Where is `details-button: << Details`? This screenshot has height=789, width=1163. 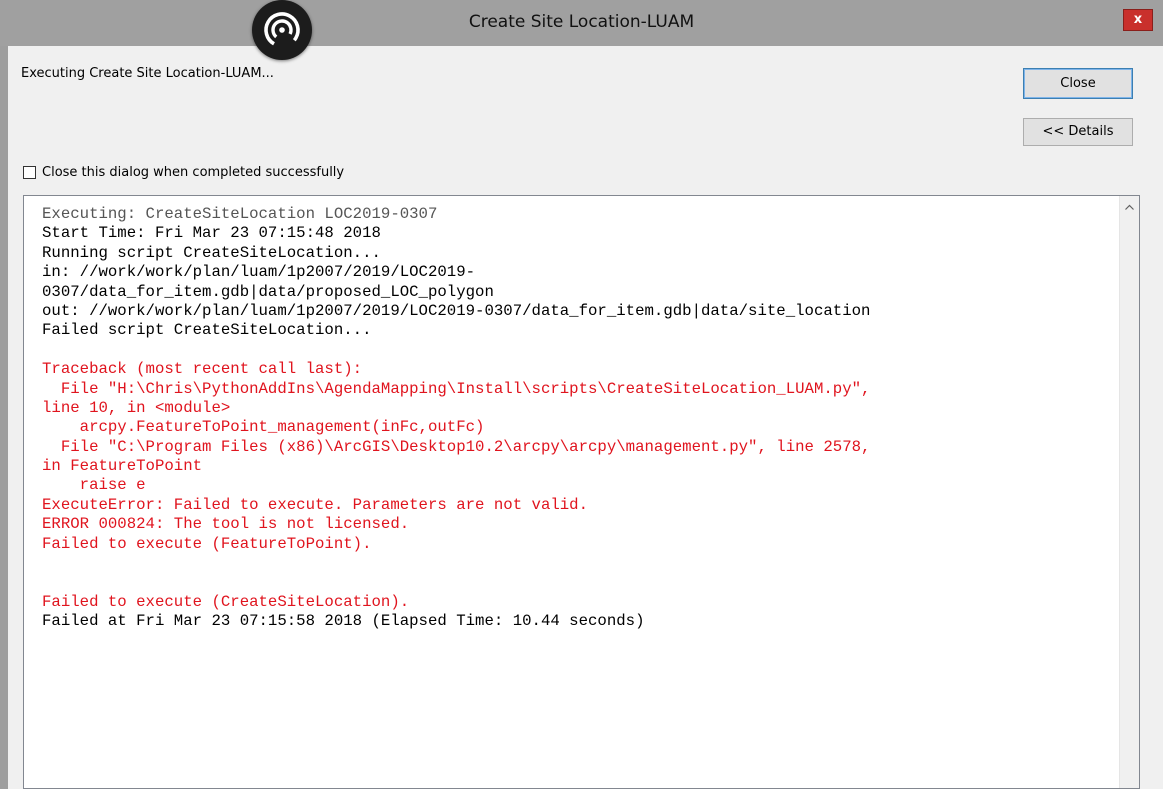
details-button: << Details is located at coordinates (1078, 132).